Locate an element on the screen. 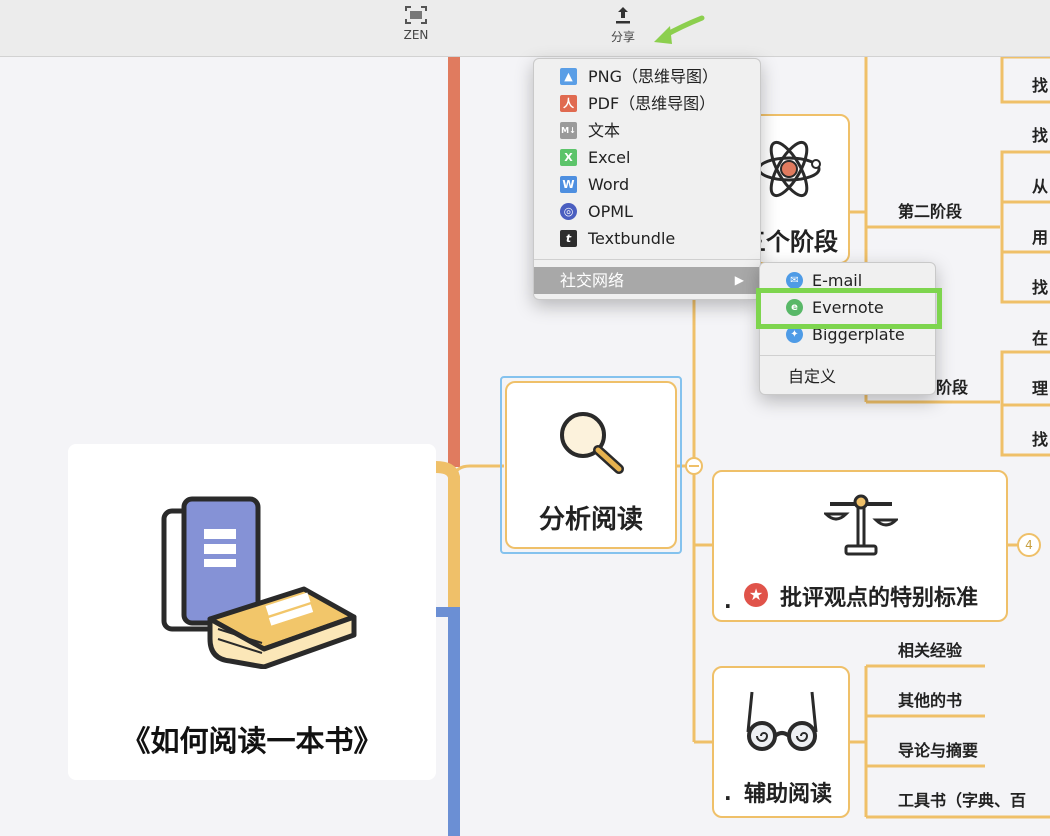 This screenshot has height=836, width=1050. share-button: 分享 is located at coordinates (623, 24).